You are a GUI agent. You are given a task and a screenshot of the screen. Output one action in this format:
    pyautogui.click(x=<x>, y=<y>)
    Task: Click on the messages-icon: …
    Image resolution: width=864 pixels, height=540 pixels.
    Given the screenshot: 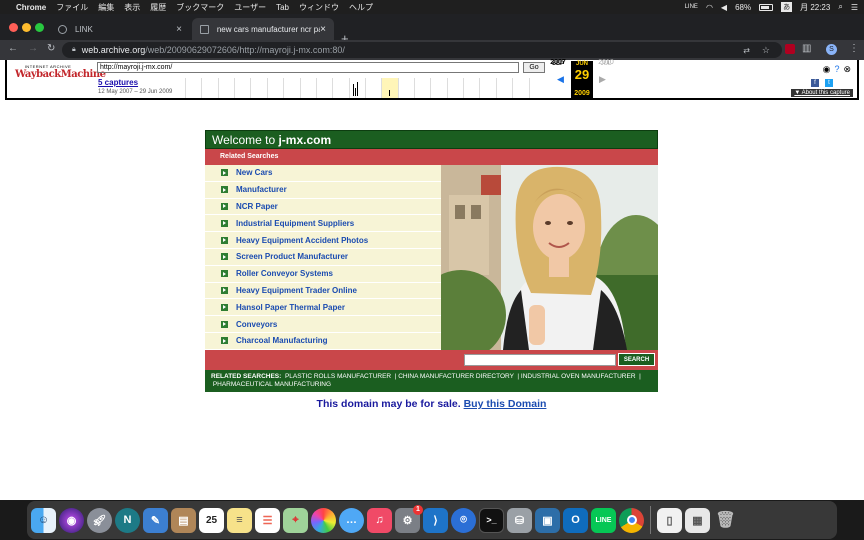 What is the action you would take?
    pyautogui.click(x=351, y=520)
    